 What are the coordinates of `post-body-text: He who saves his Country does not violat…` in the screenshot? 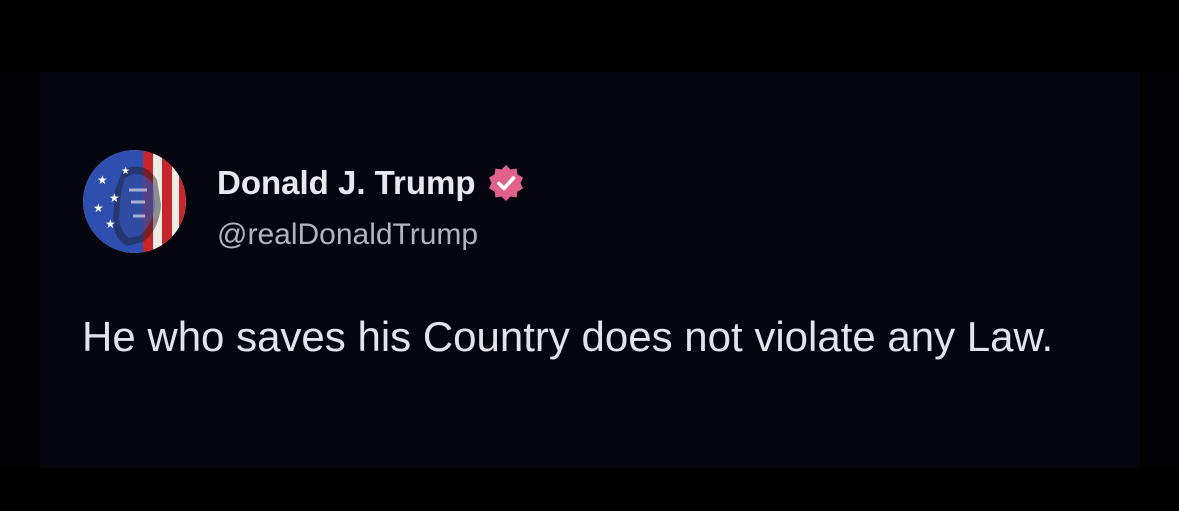 It's located at (568, 336).